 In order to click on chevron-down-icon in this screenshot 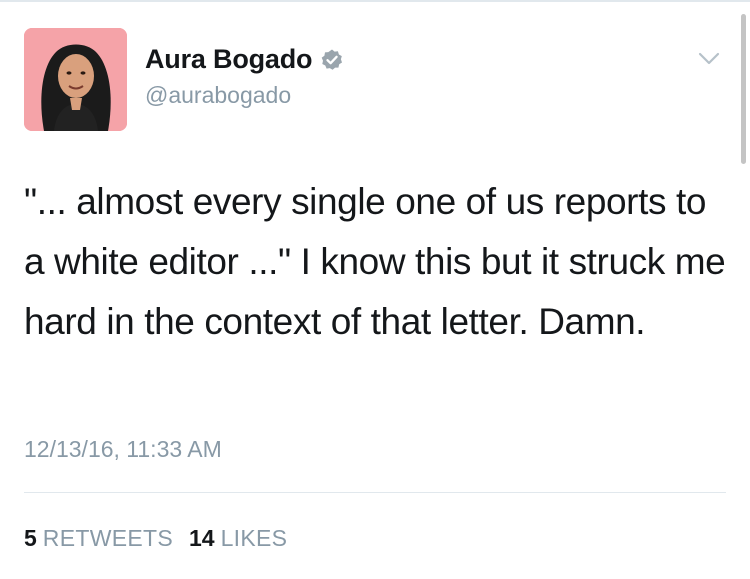, I will do `click(709, 59)`.